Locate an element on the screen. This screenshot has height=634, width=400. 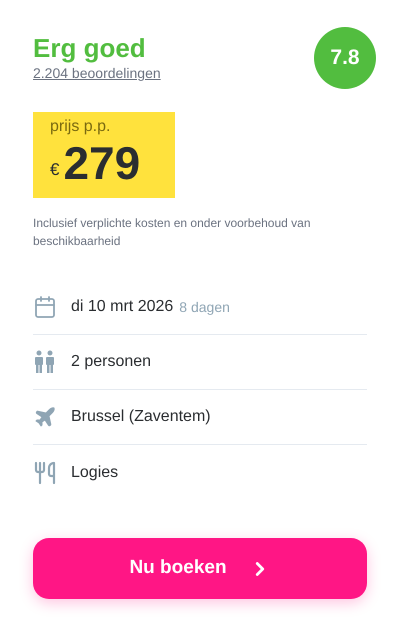
detail-text: Logies is located at coordinates (94, 472).